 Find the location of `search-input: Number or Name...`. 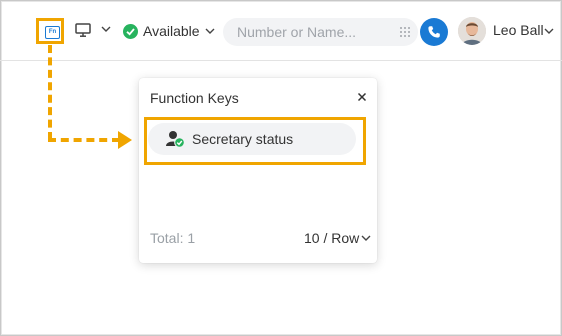

search-input: Number or Name... is located at coordinates (320, 32).